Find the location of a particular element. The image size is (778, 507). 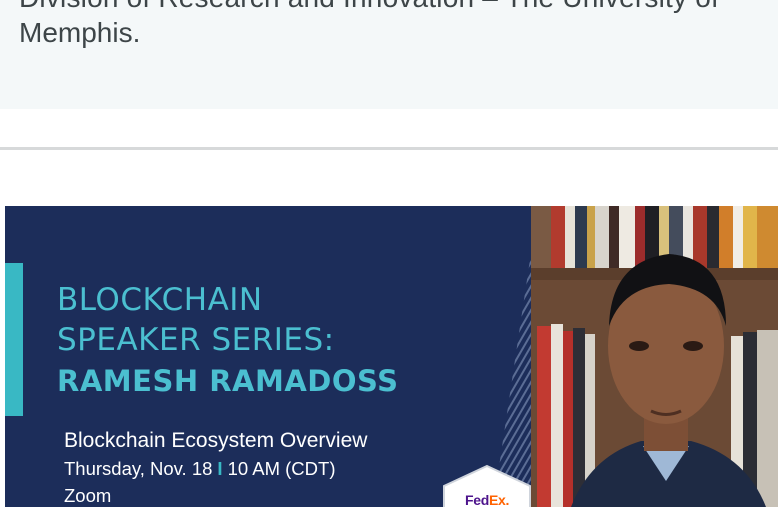

description-text-line-2: Memphis. is located at coordinates (80, 32).